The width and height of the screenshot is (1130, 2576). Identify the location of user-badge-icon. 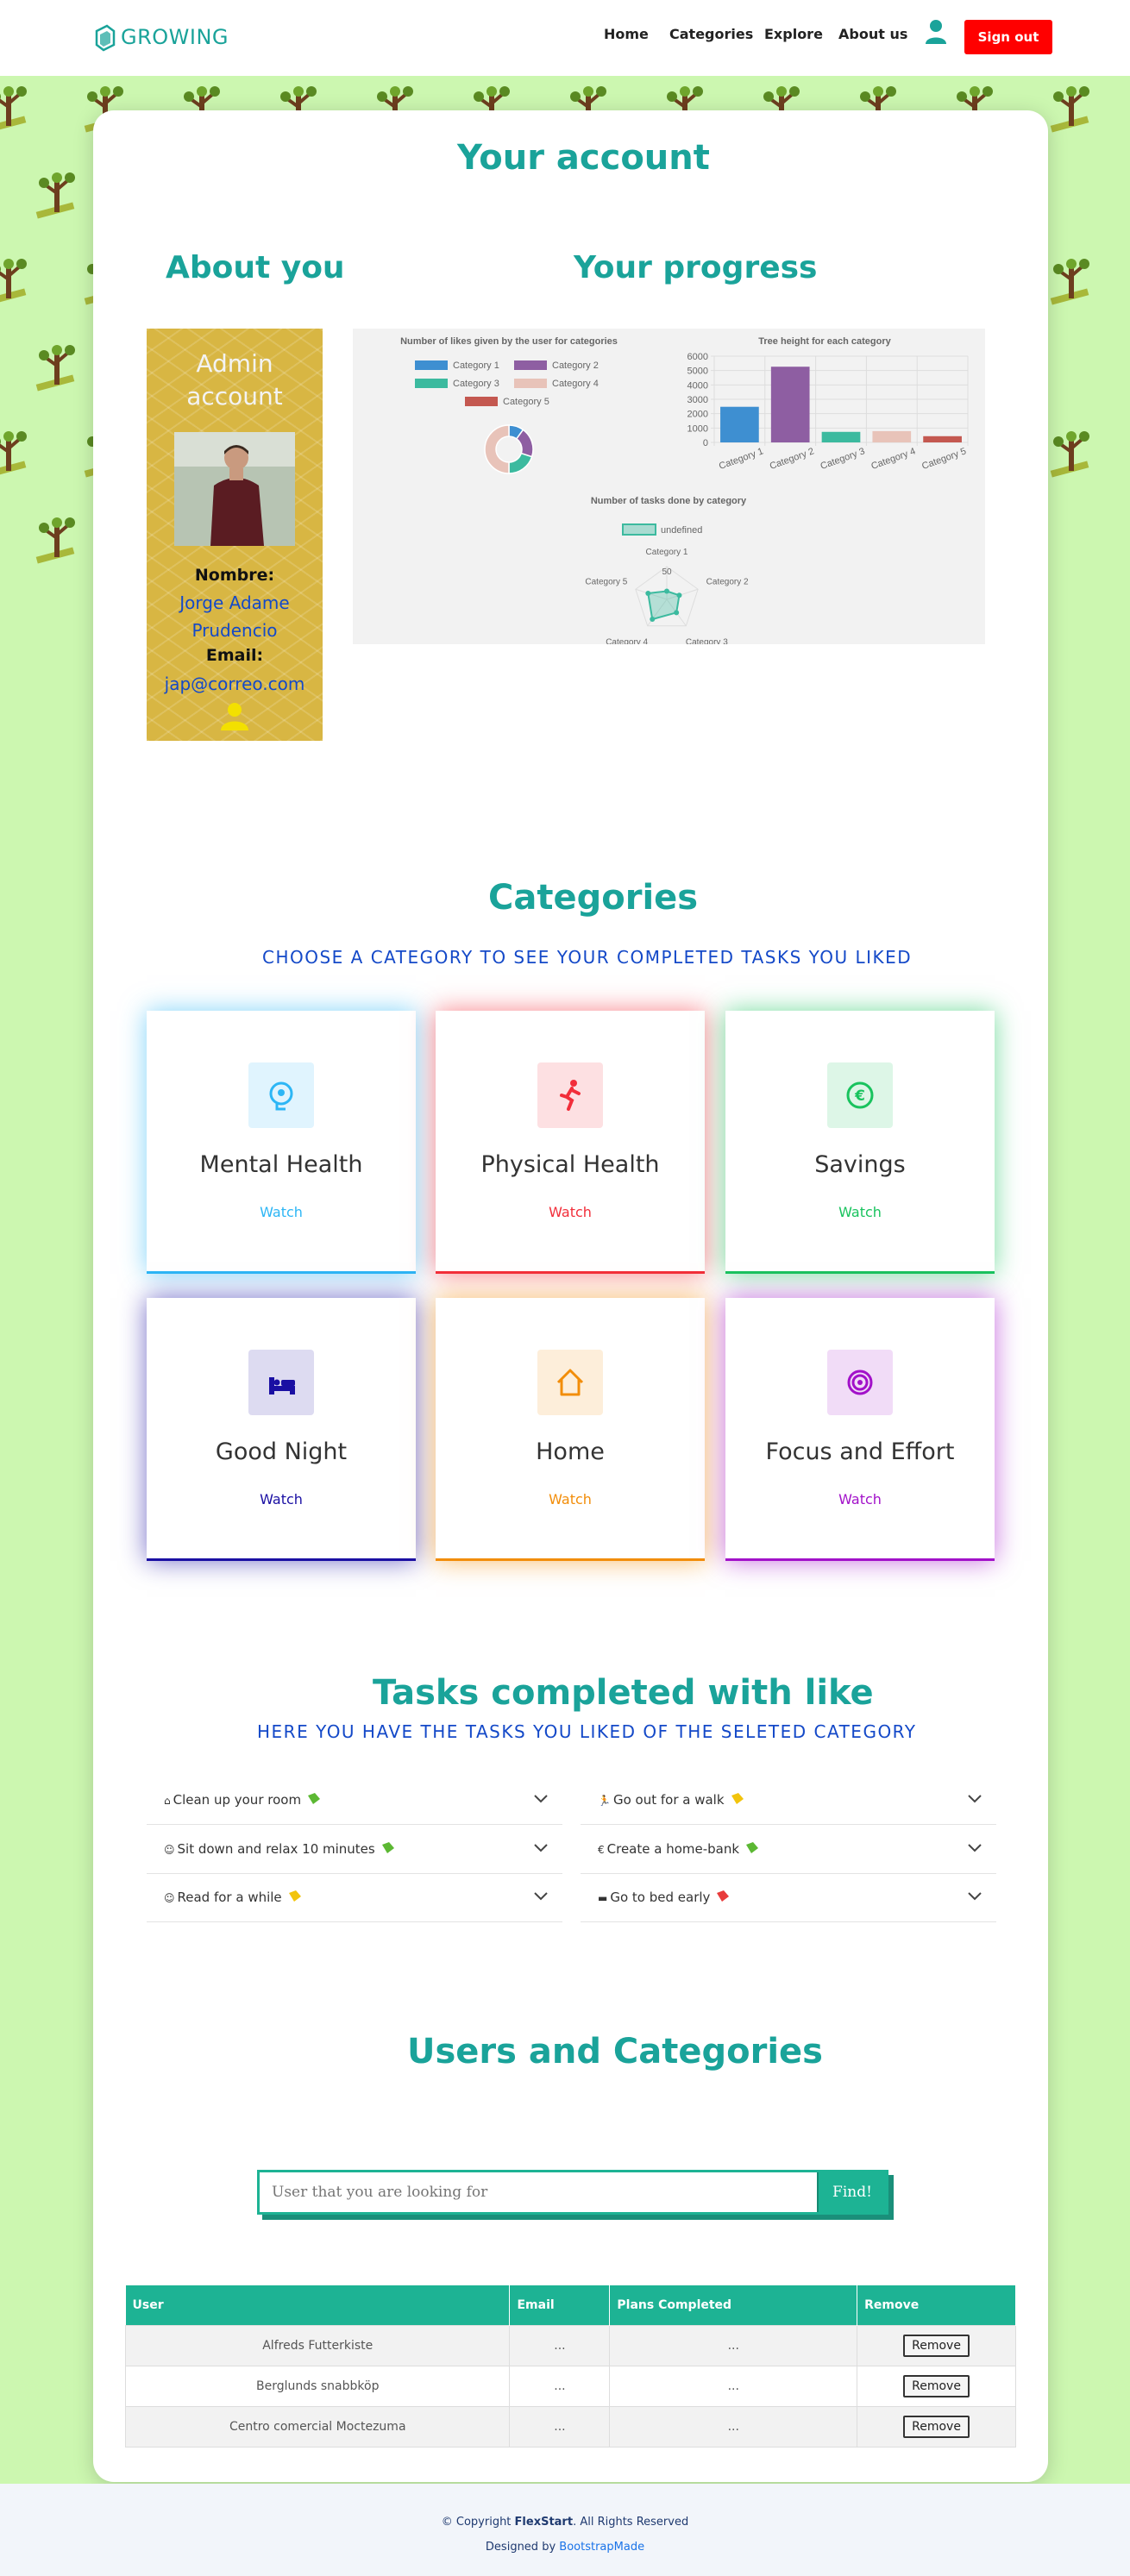
(235, 716).